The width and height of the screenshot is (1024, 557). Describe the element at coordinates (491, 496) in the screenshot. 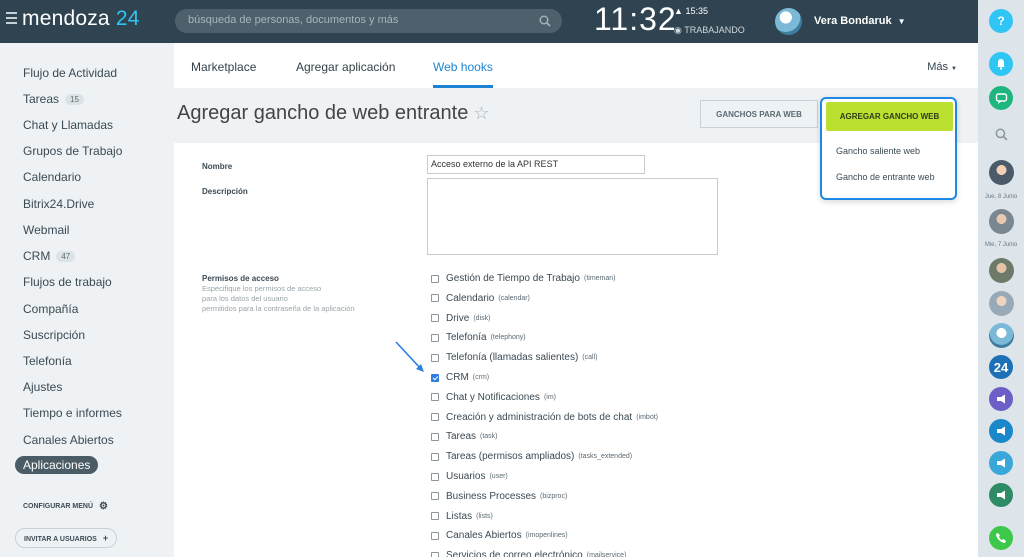

I see `permission-label: Business Processes` at that location.